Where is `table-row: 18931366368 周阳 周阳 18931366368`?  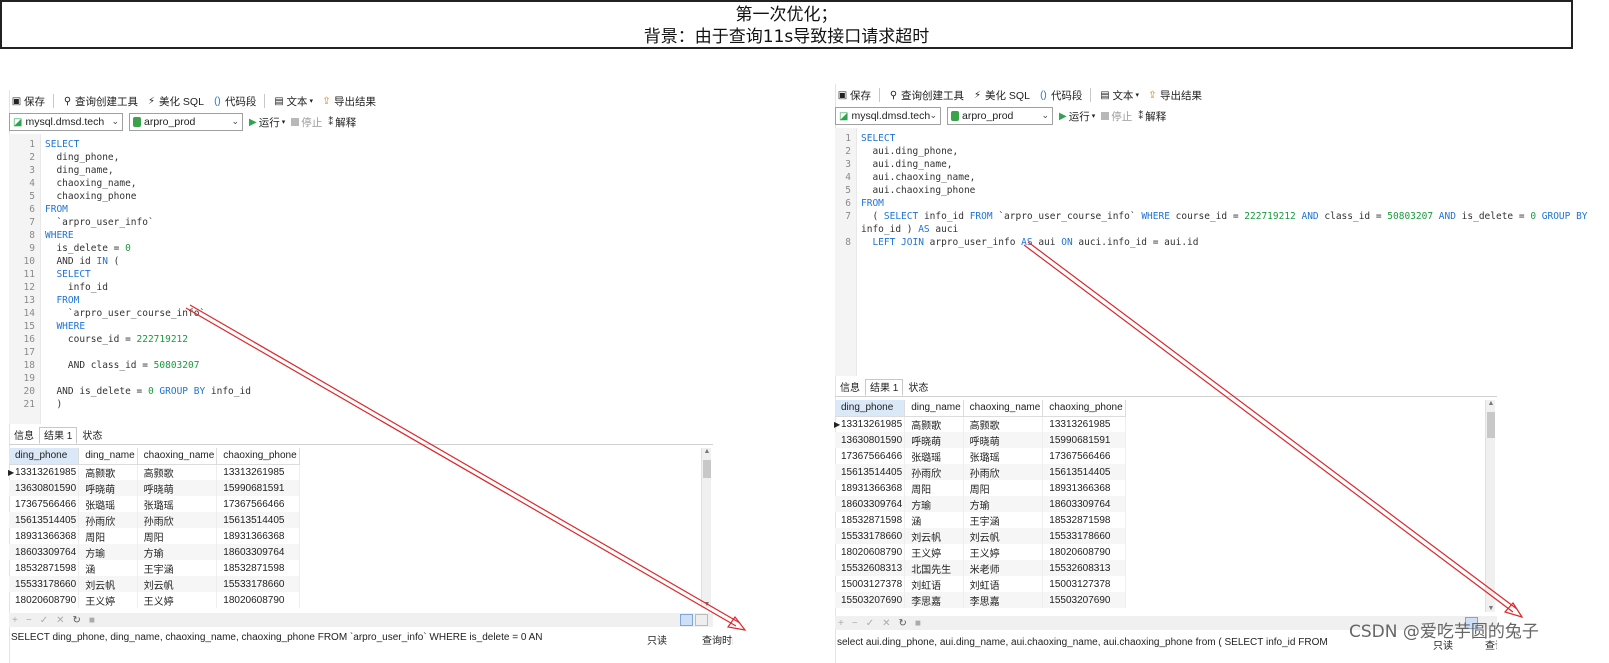
table-row: 18931366368 周阳 周阳 18931366368 is located at coordinates (980, 488).